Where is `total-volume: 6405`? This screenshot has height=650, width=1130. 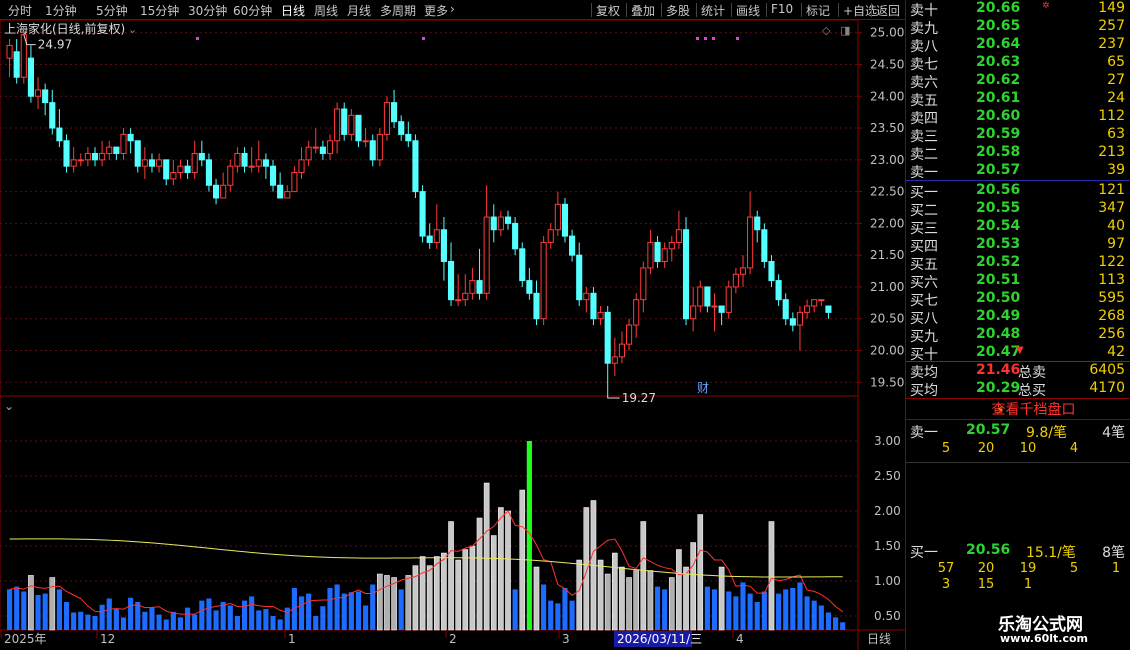
total-volume: 6405 is located at coordinates (1107, 370).